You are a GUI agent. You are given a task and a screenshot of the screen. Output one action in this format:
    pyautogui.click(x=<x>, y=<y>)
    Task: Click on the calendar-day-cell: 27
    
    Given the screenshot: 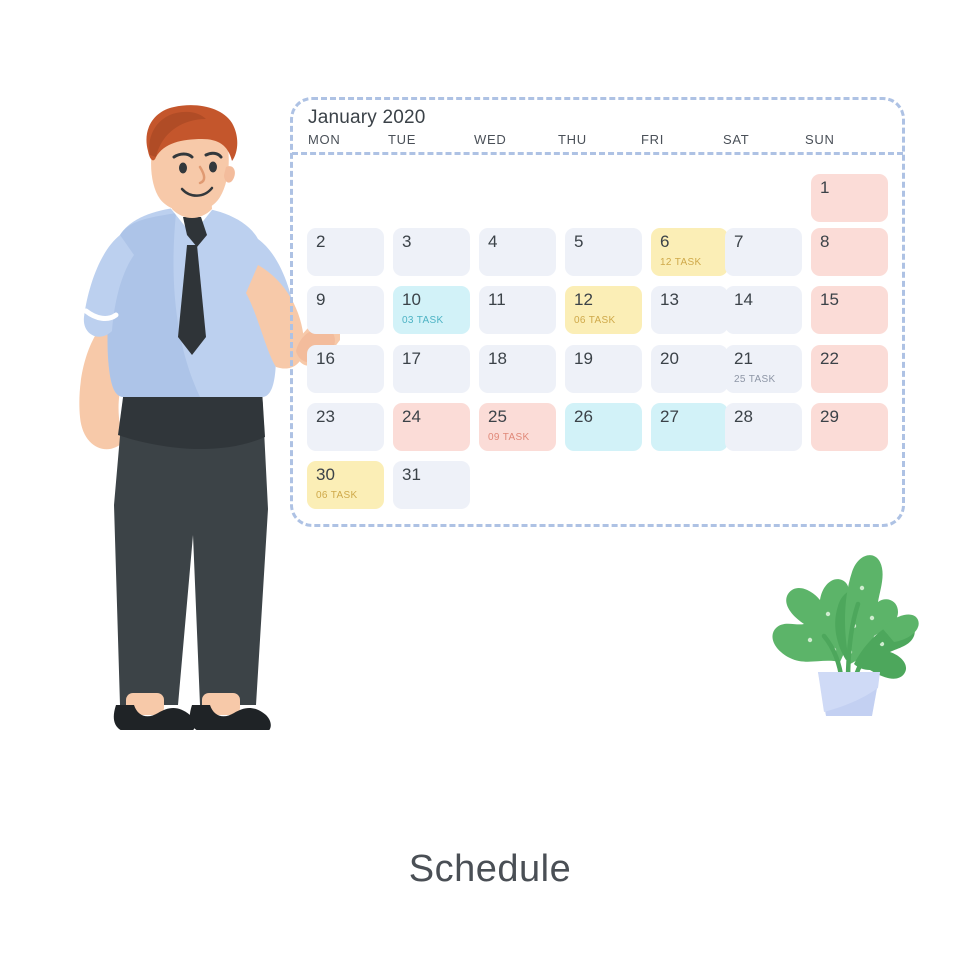 What is the action you would take?
    pyautogui.click(x=689, y=427)
    